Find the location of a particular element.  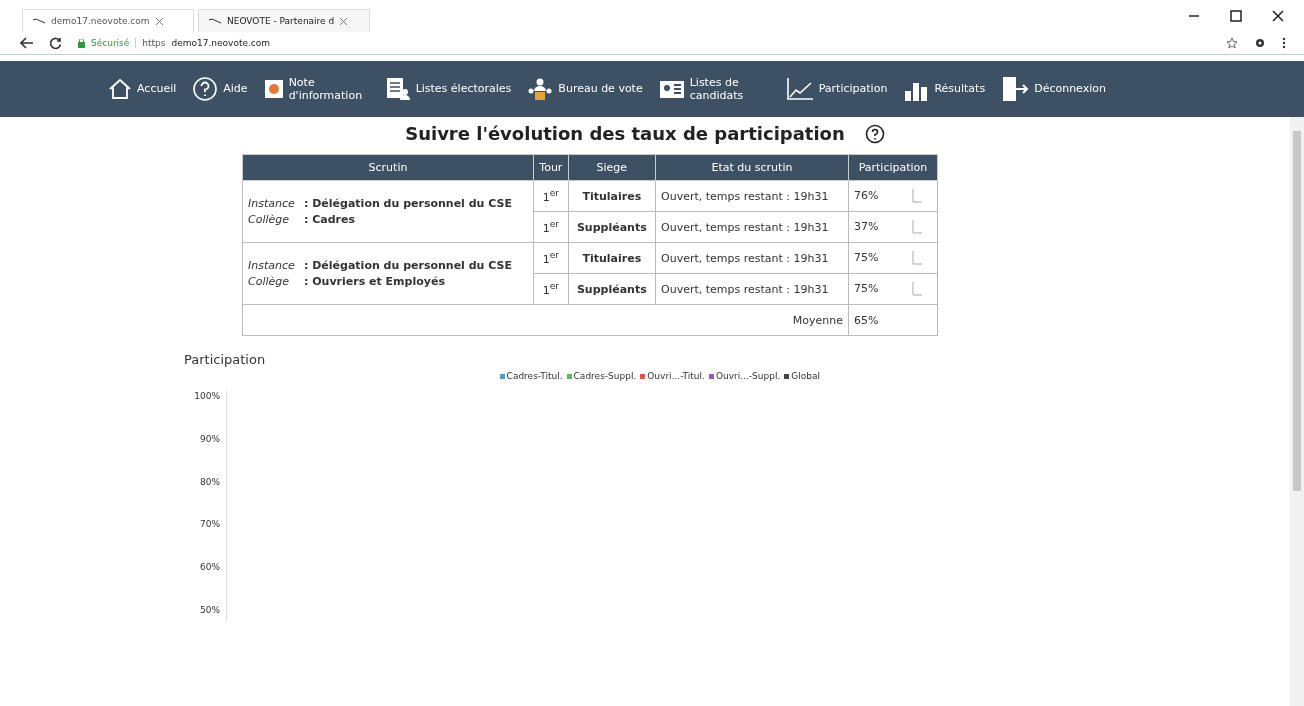

line-chart-icon is located at coordinates (799, 89).